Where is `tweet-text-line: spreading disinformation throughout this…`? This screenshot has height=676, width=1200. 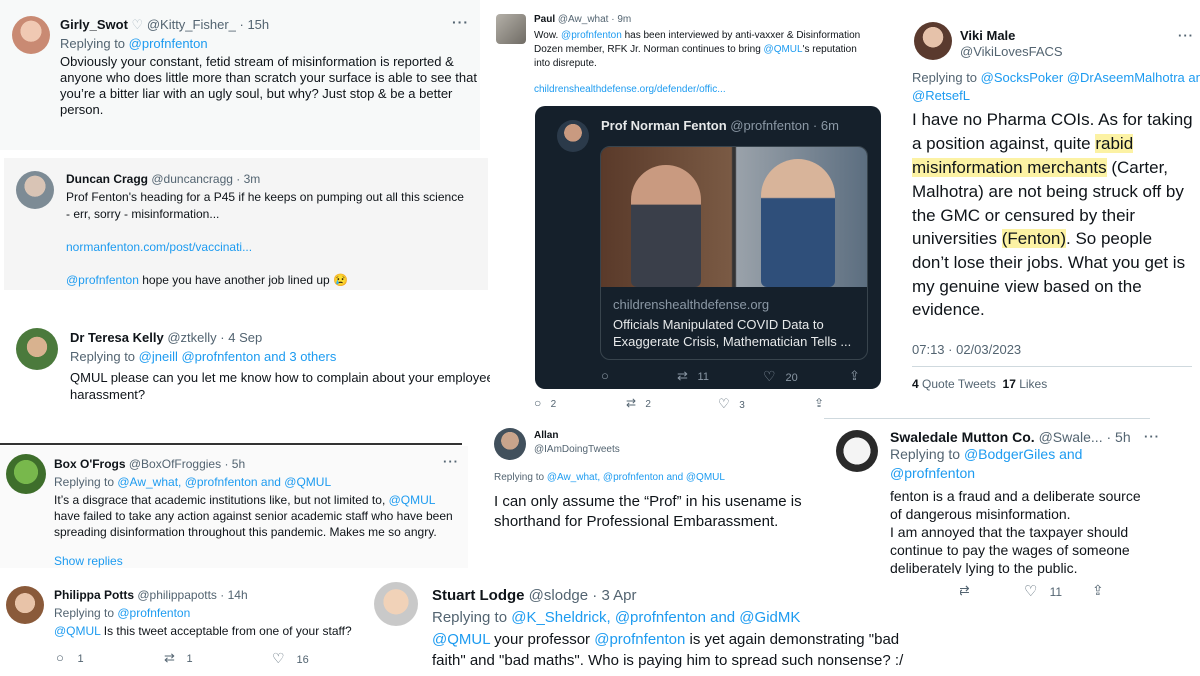 tweet-text-line: spreading disinformation throughout this… is located at coordinates (245, 532).